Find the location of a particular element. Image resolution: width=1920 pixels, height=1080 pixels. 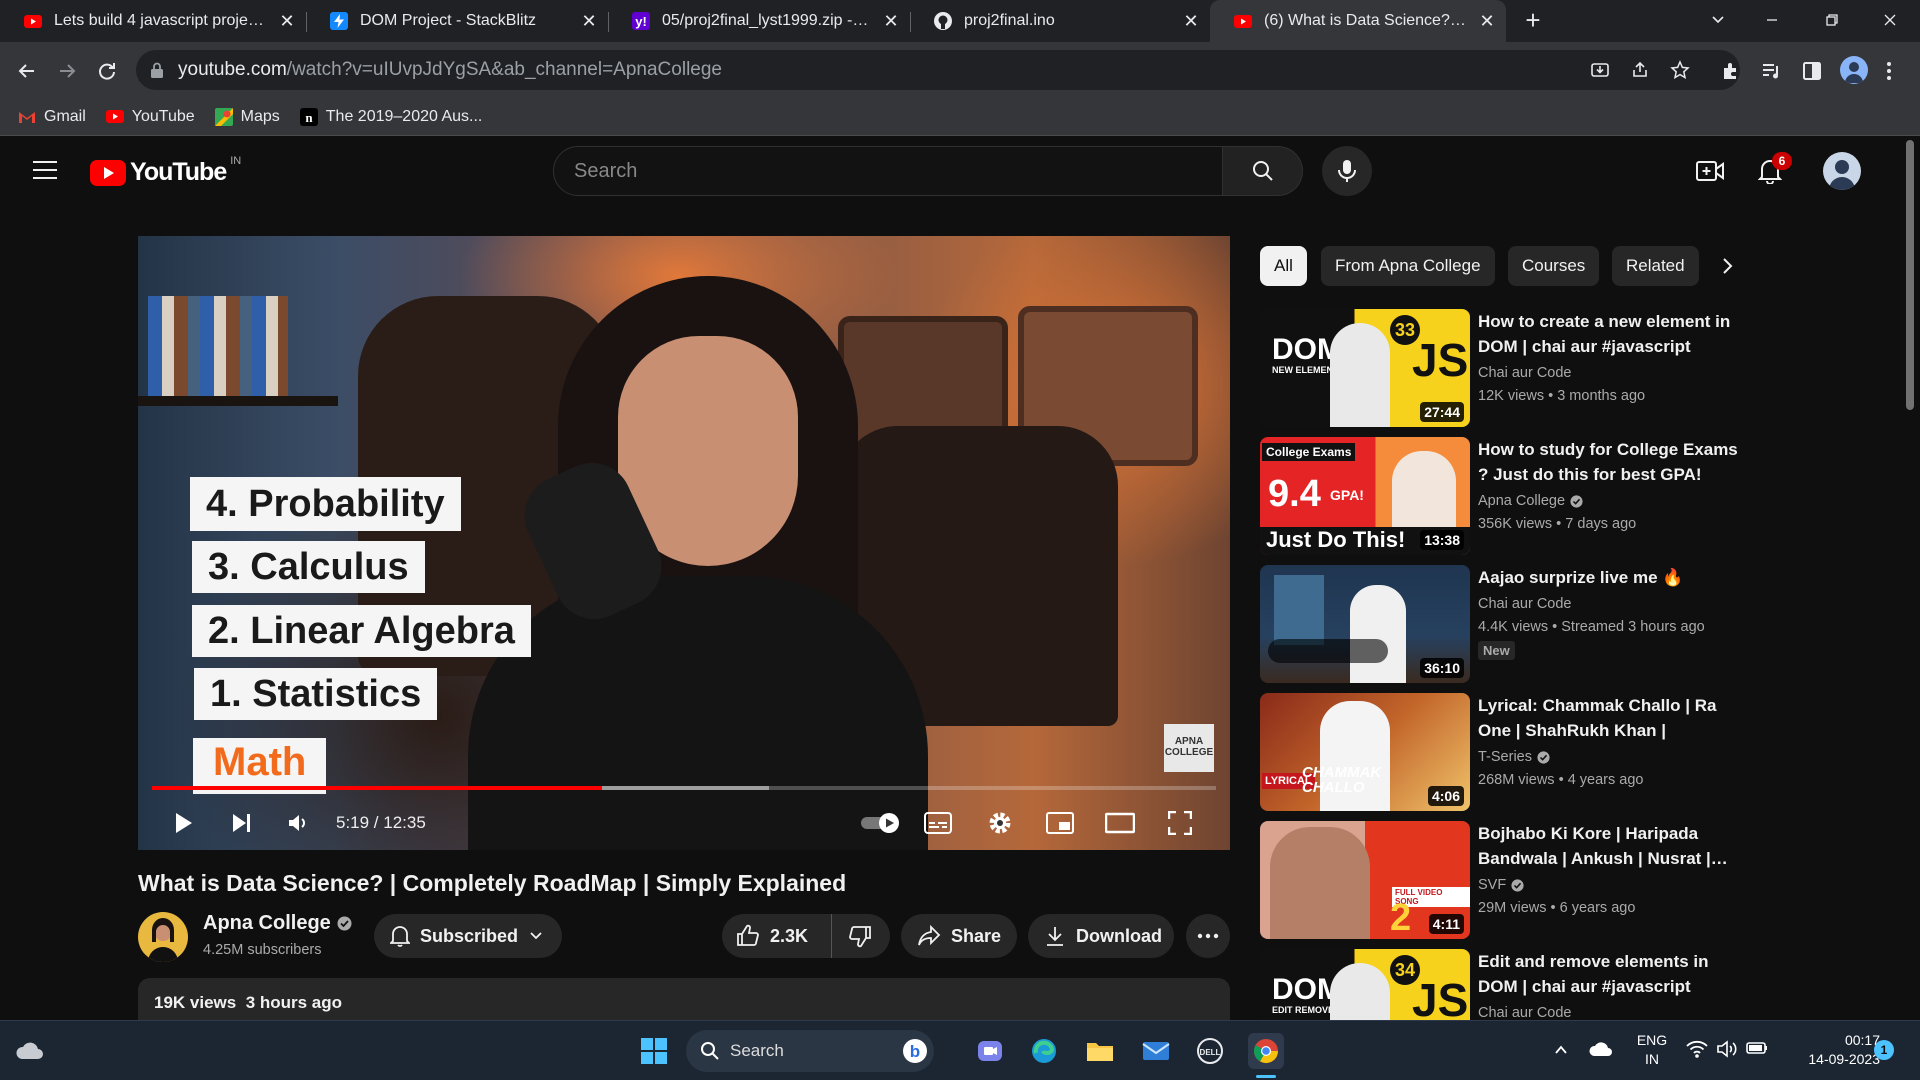

chip-from-apna-college: From Apna College is located at coordinates (1408, 266).